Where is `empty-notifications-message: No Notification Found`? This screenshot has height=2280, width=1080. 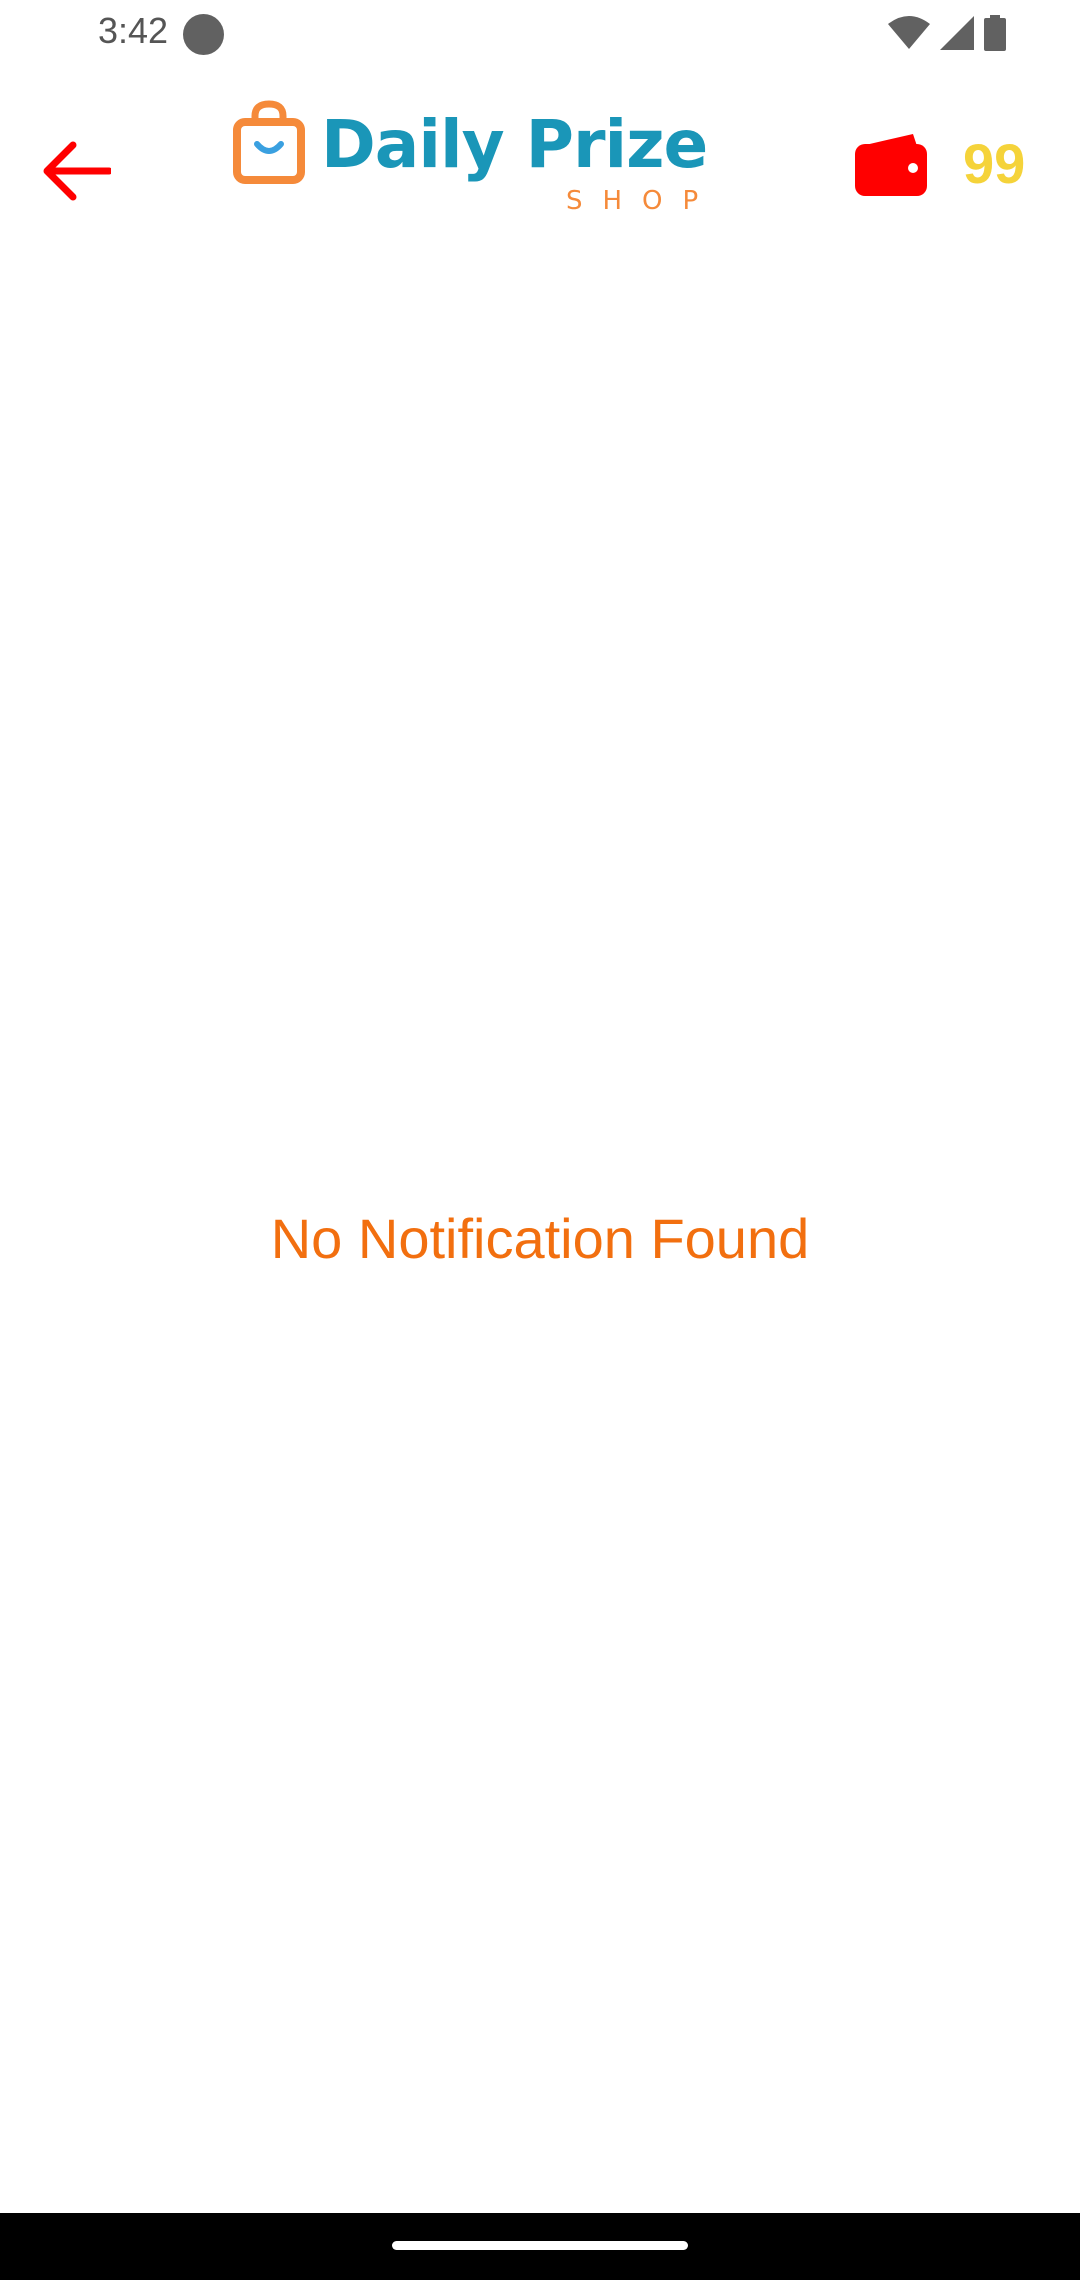
empty-notifications-message: No Notification Found is located at coordinates (540, 1238).